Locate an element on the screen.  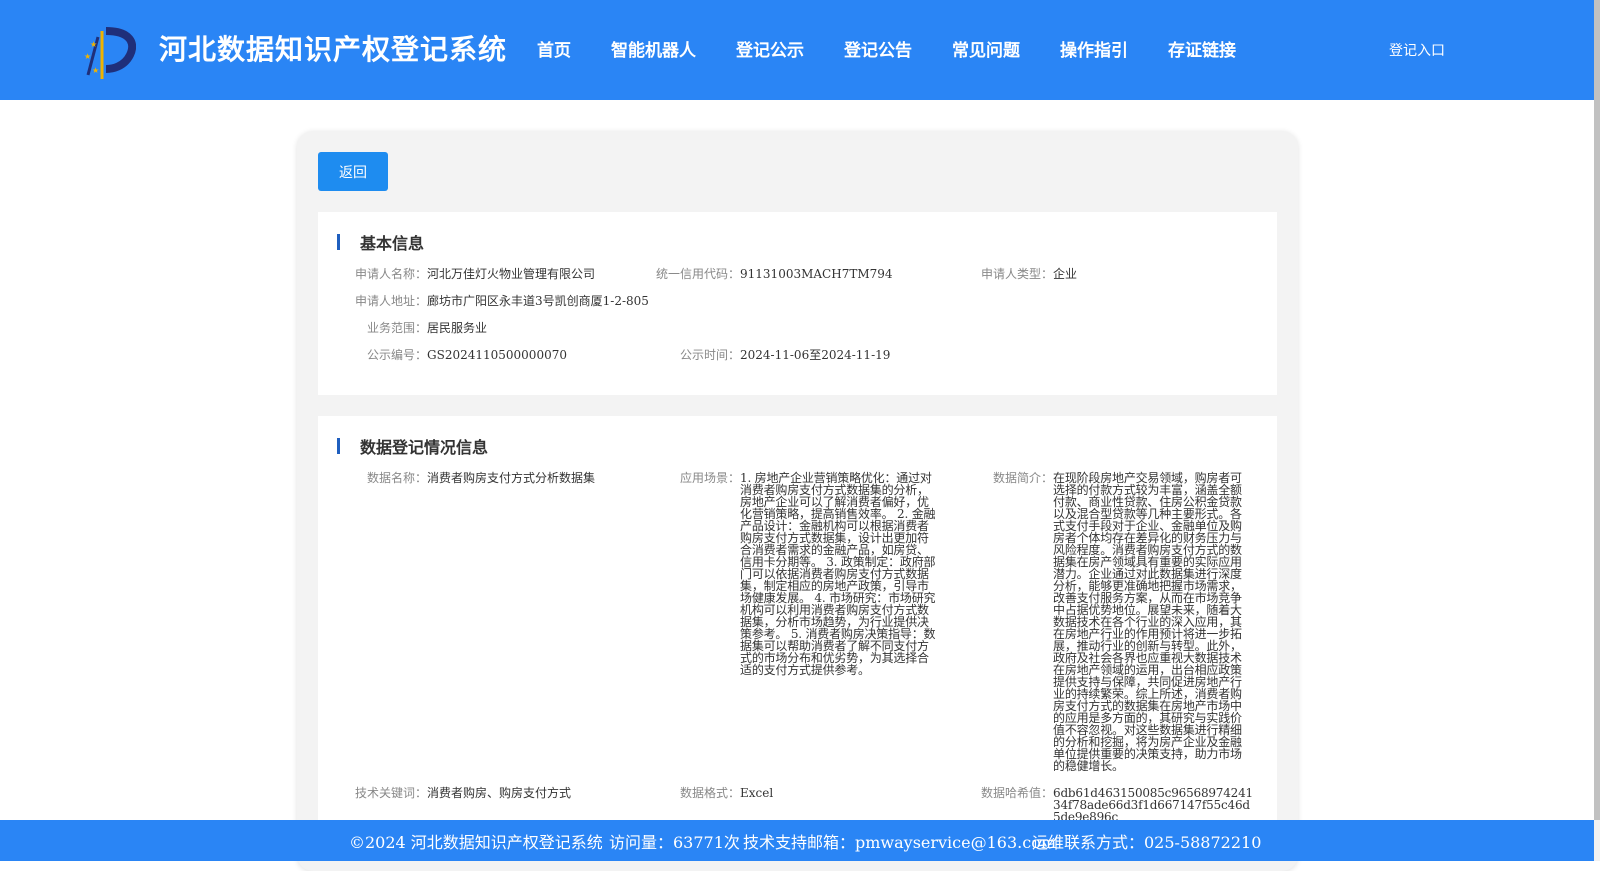
nav-faq: 常见问题 is located at coordinates (986, 48).